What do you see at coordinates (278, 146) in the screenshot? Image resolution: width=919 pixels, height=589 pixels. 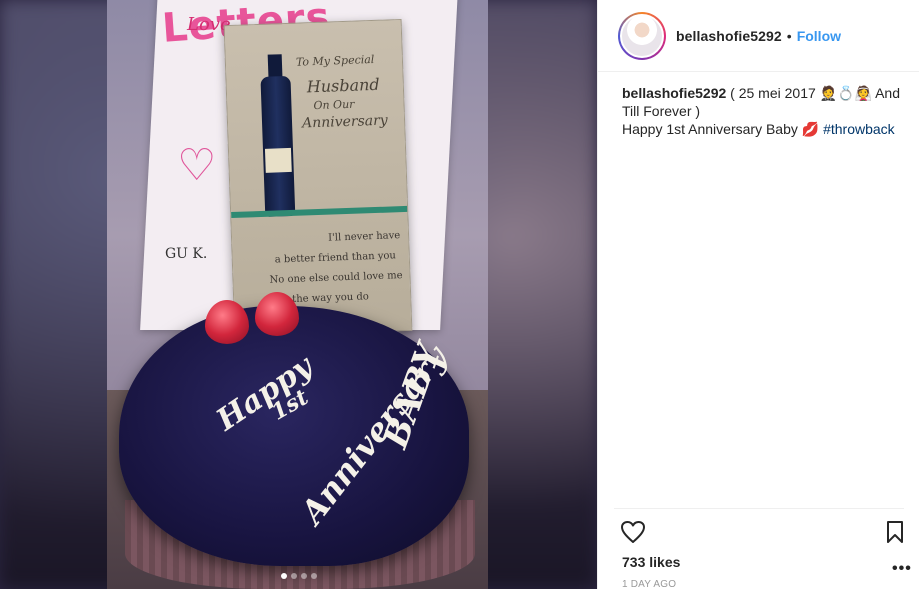 I see `wine-bottle` at bounding box center [278, 146].